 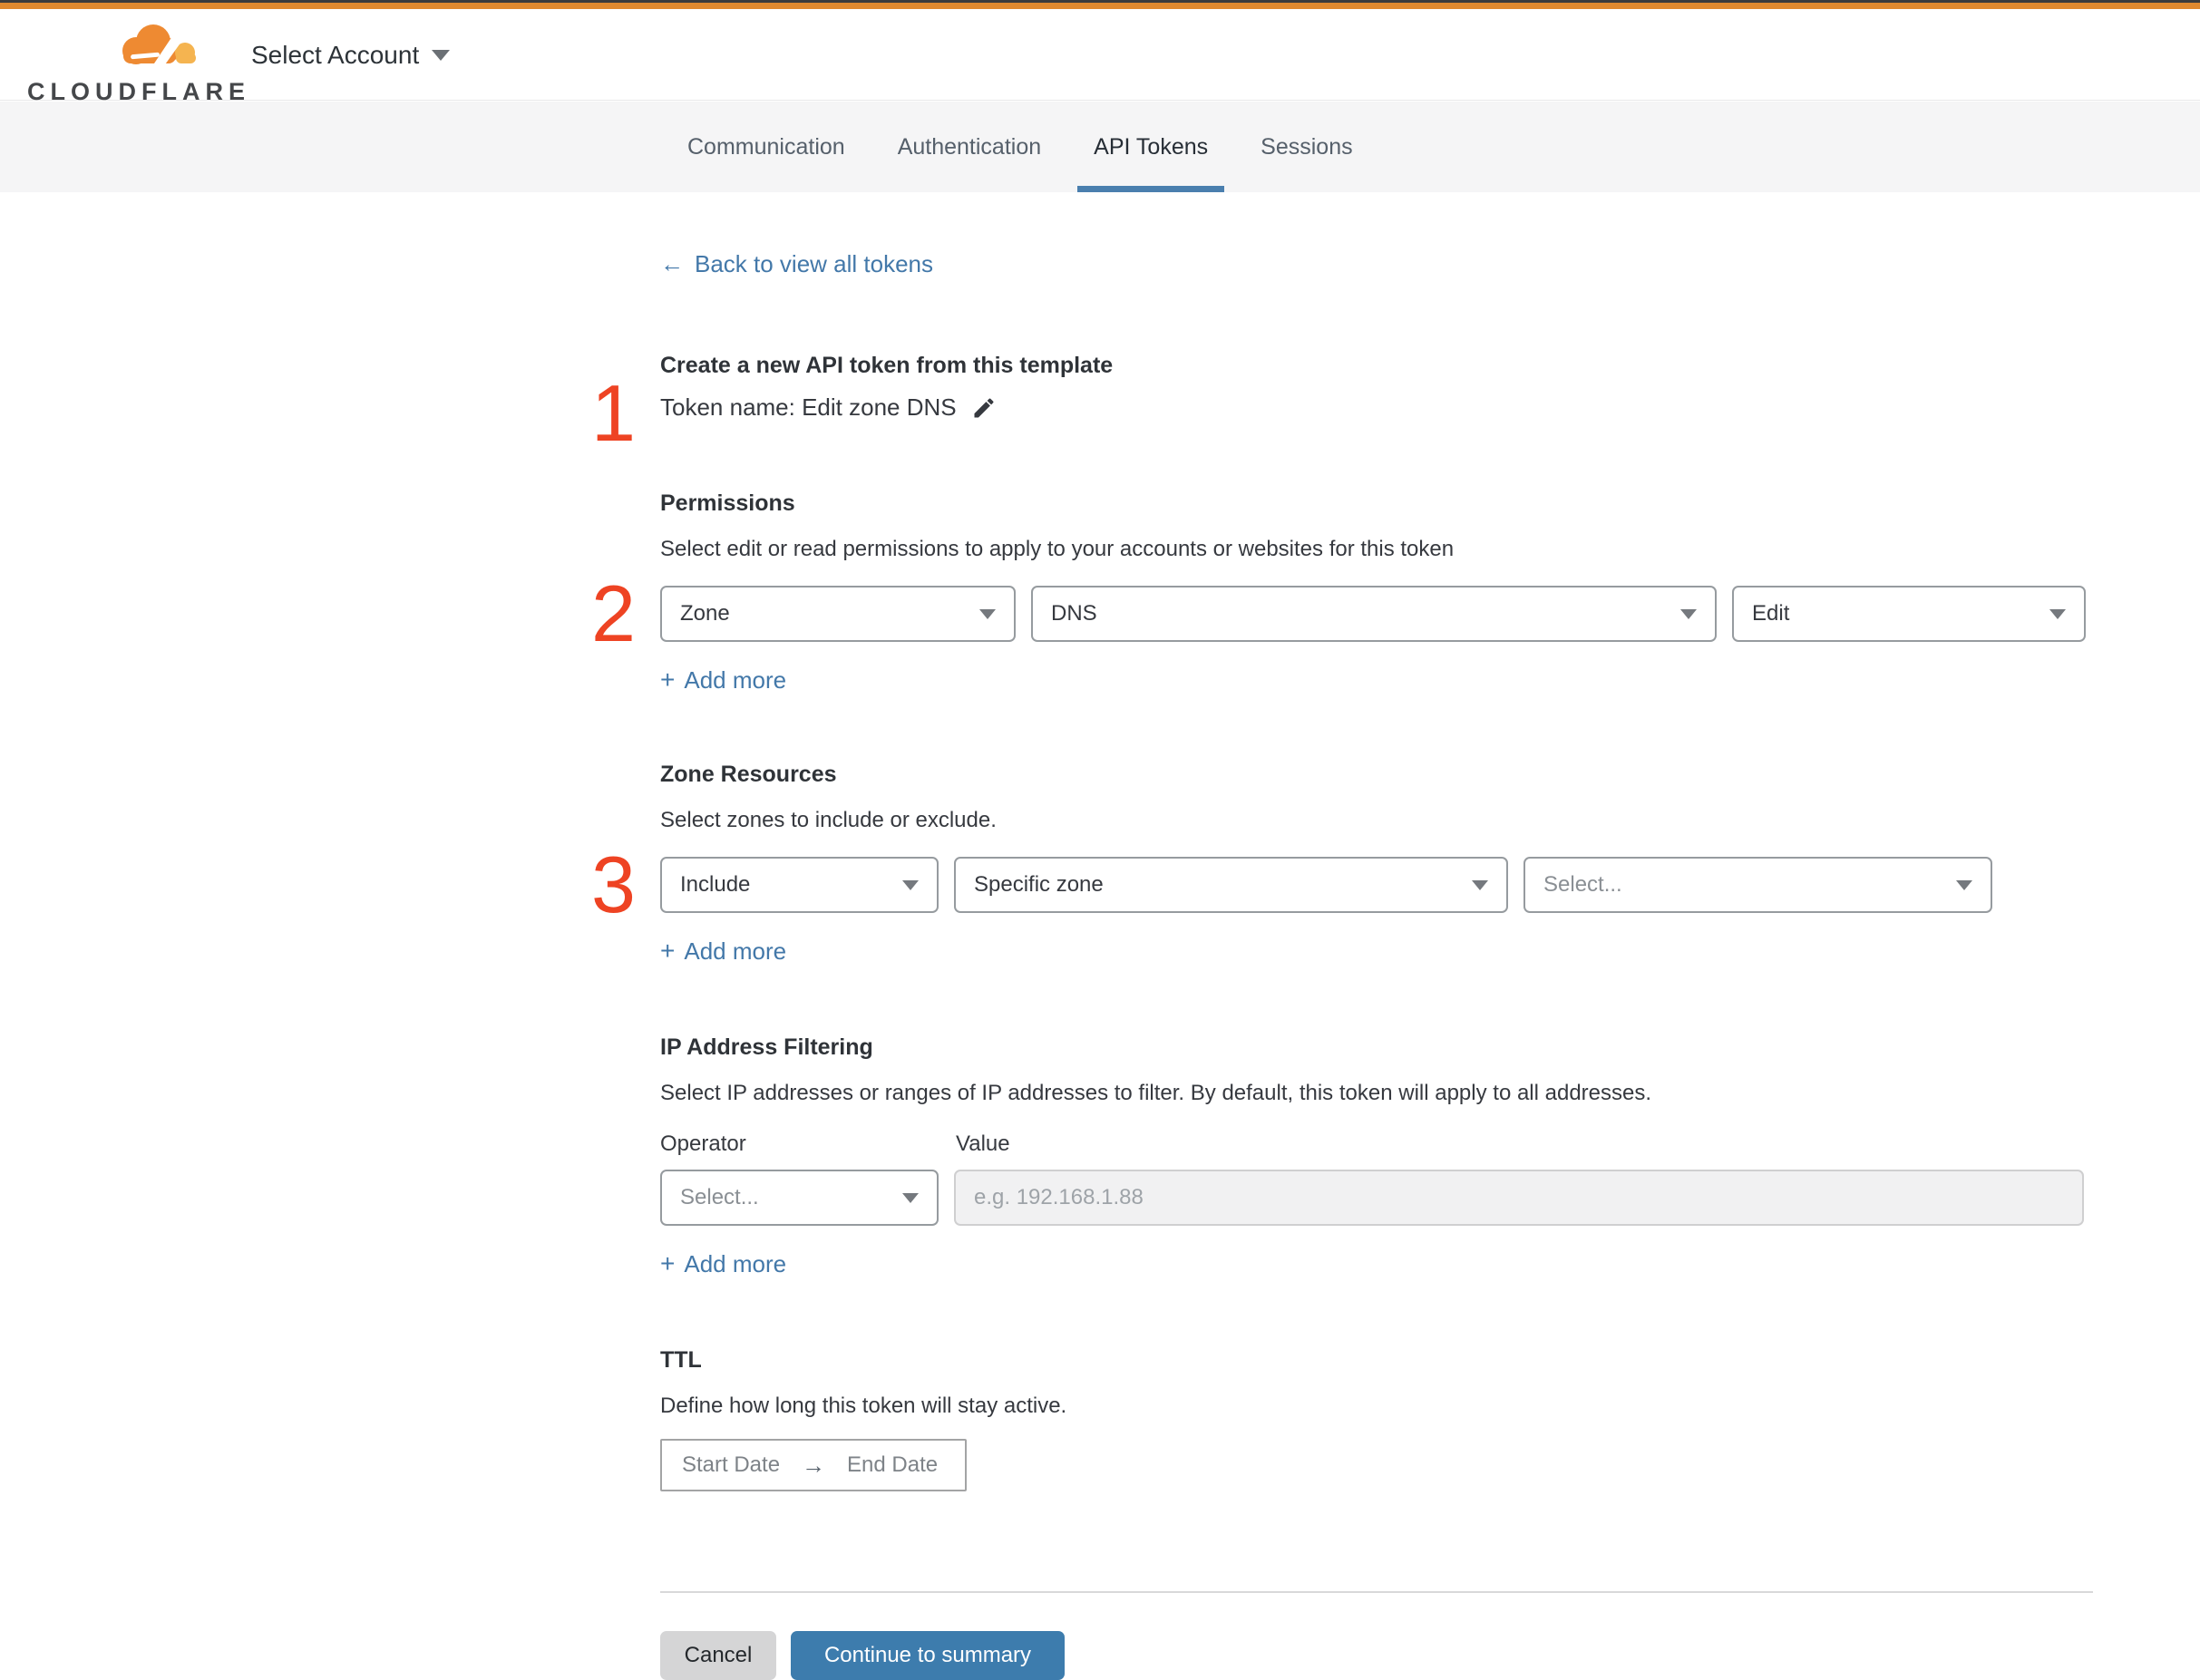 I want to click on tab-api-tokens-label: API Tokens, so click(x=1151, y=146).